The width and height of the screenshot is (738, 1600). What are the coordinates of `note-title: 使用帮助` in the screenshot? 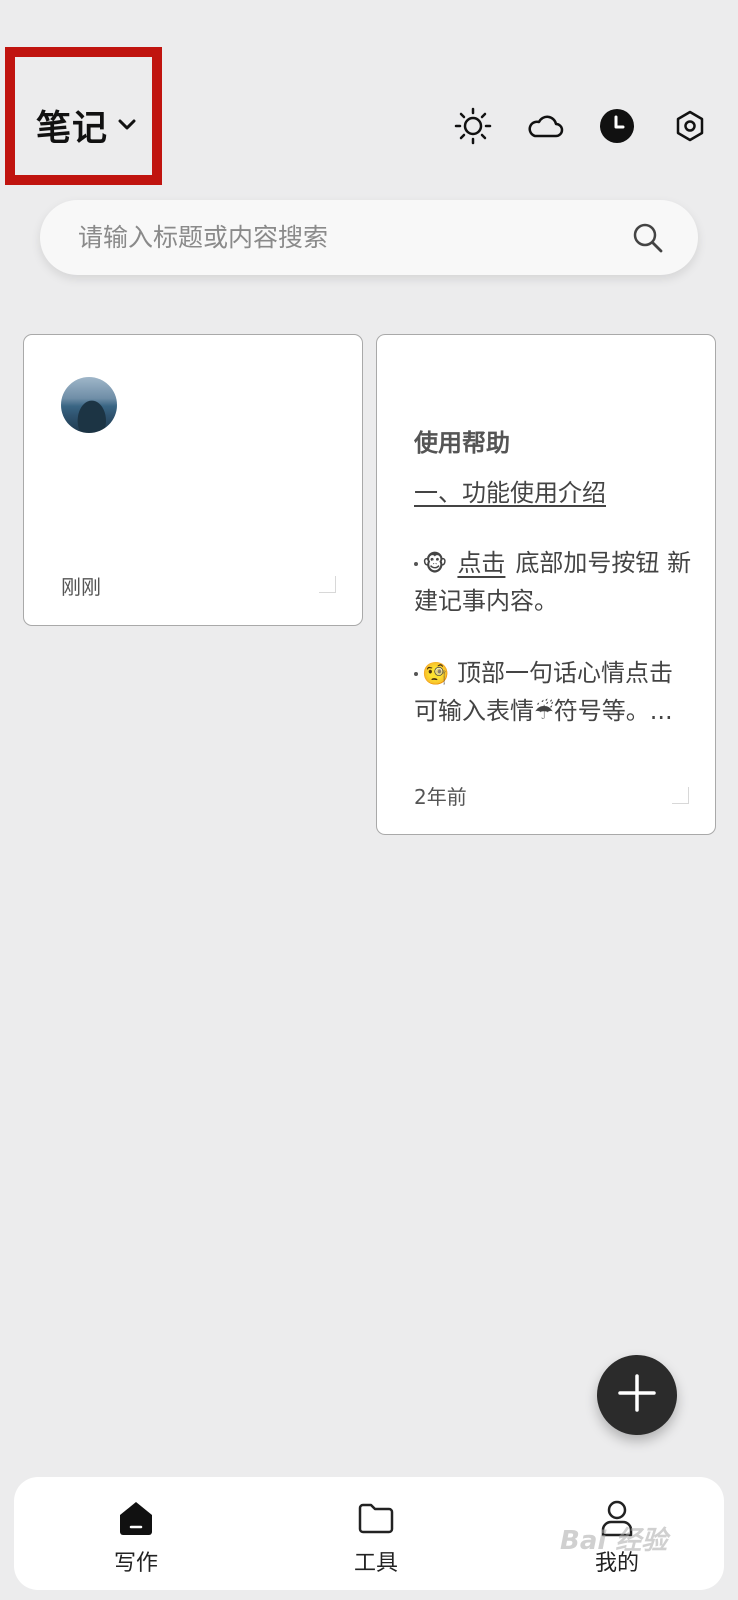 It's located at (462, 443).